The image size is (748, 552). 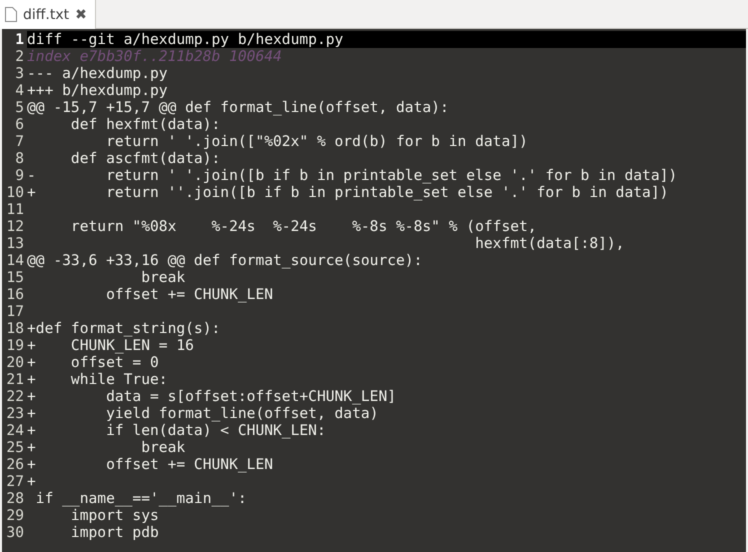 What do you see at coordinates (303, 226) in the screenshot?
I see `code-line: return "%08x %-24s %-24s %-8s %-8s" % (offset,` at bounding box center [303, 226].